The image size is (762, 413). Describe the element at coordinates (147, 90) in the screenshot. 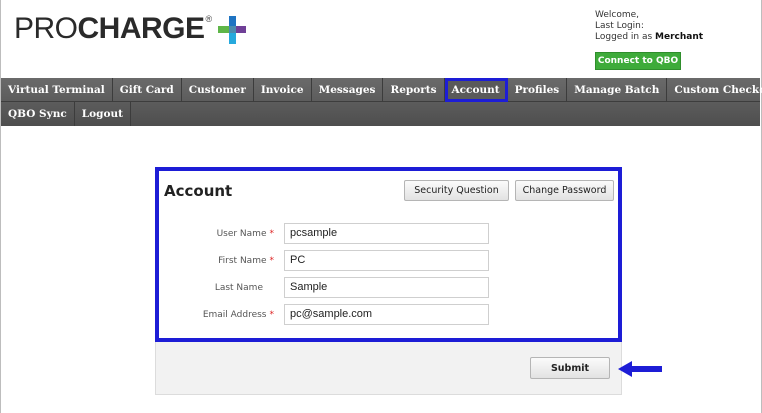

I see `nav-gift-card: Gift Card` at that location.